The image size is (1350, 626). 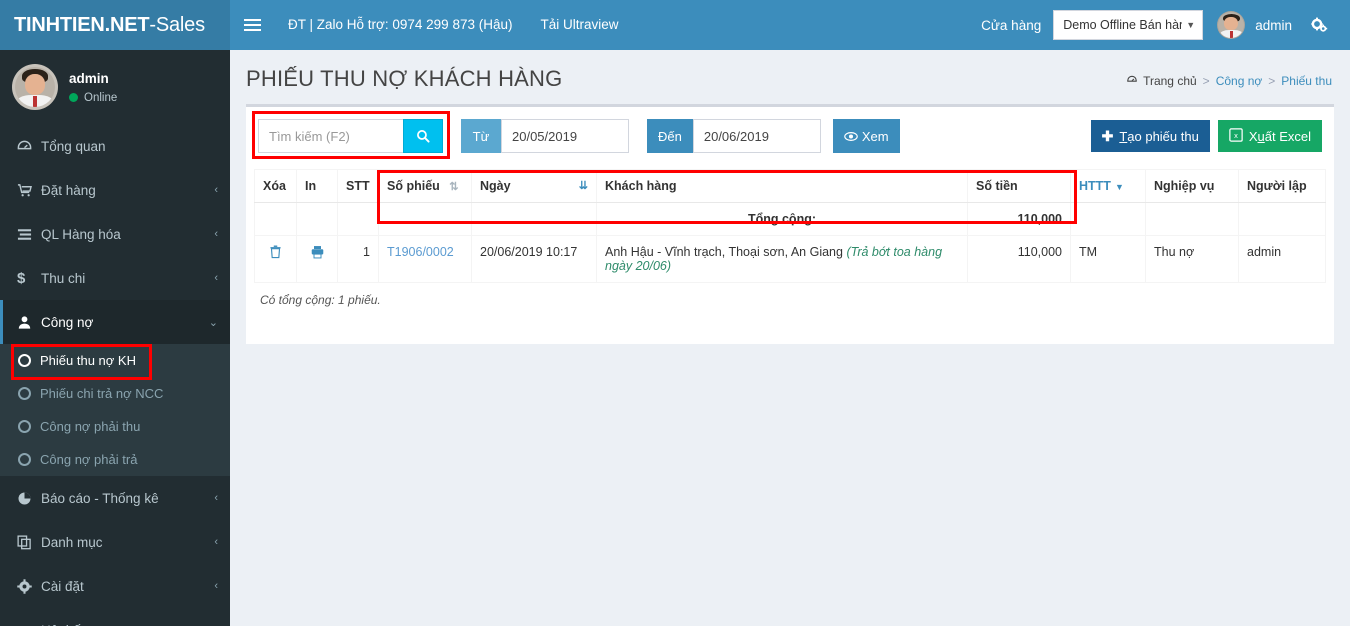 I want to click on view-button: Xem, so click(x=866, y=136).